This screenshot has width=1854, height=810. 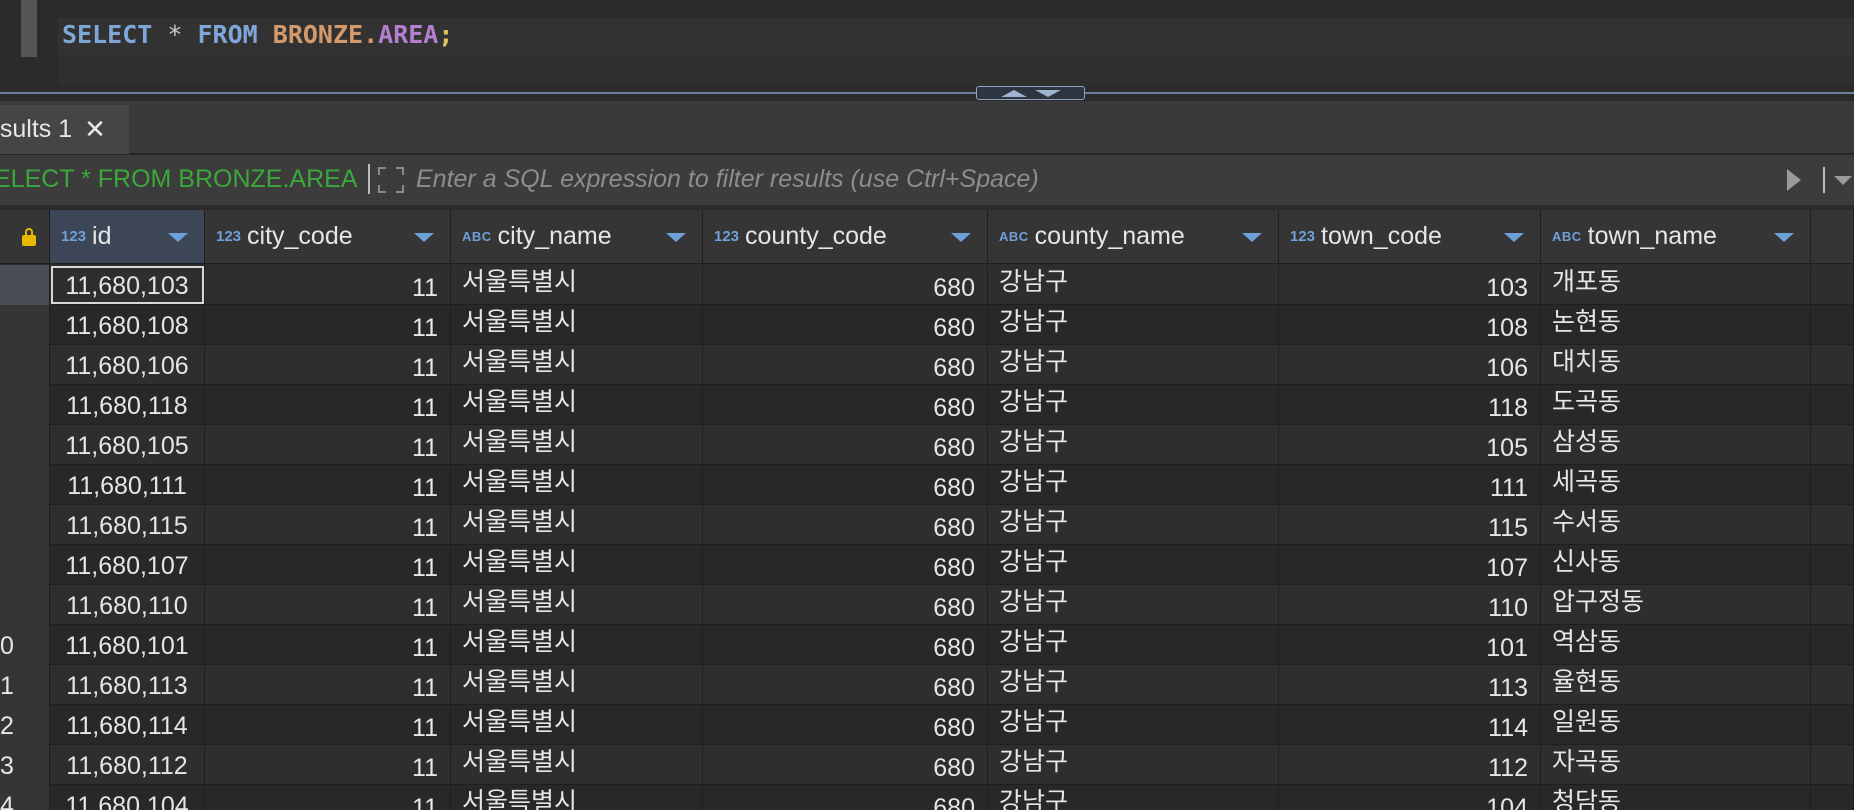 I want to click on cell-id: 11,680,113, so click(x=127, y=685).